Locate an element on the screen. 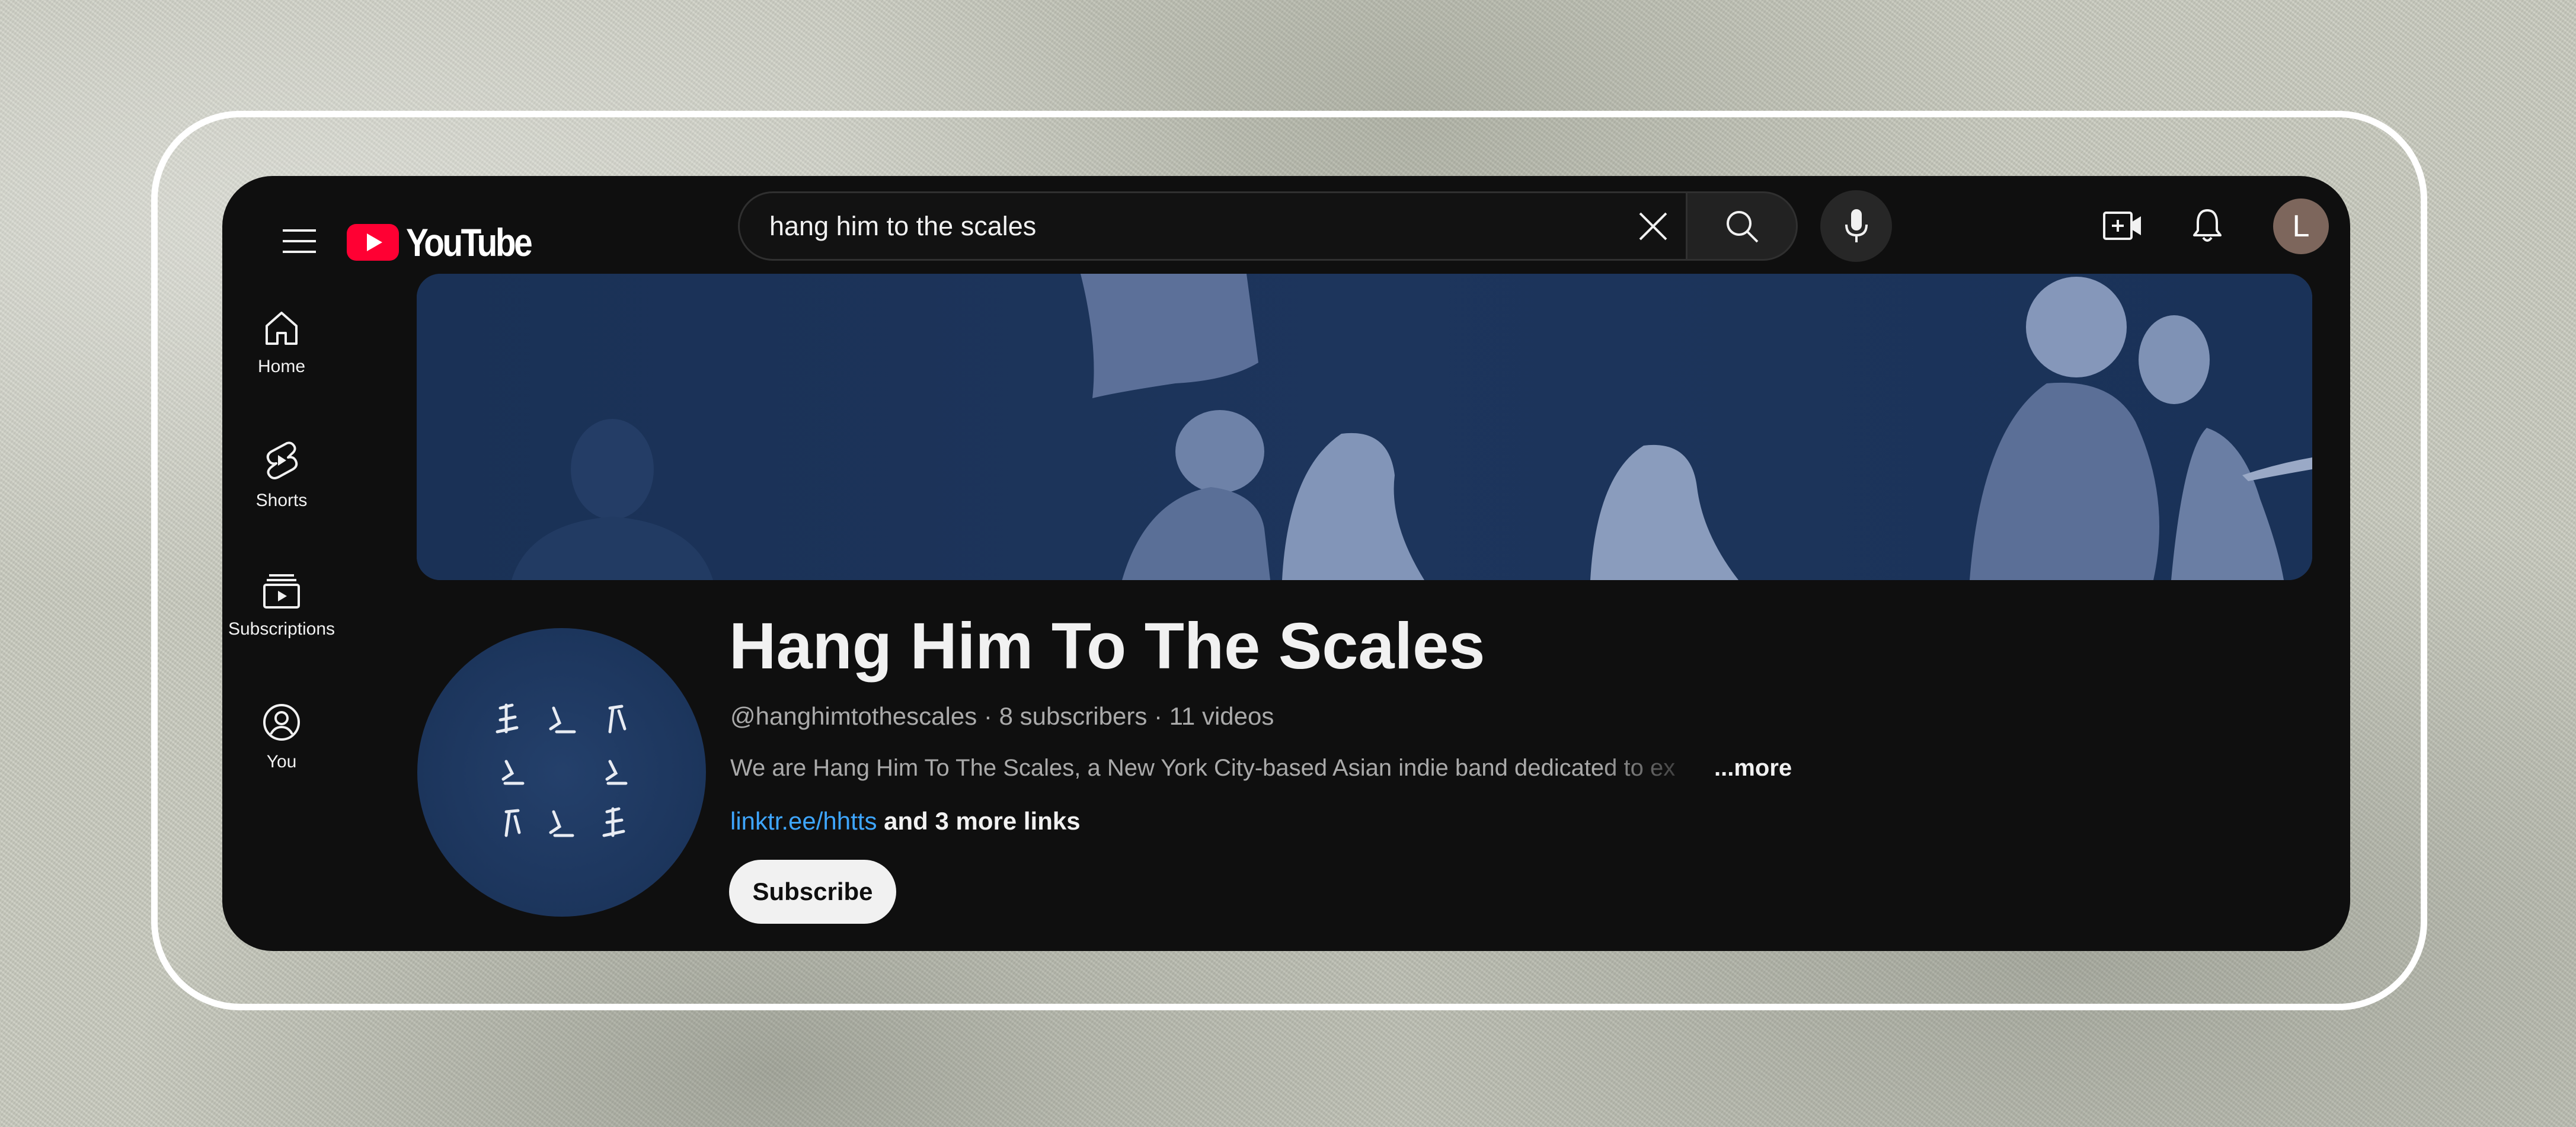 This screenshot has width=2576, height=1127. sidebar-item-label: You is located at coordinates (281, 761).